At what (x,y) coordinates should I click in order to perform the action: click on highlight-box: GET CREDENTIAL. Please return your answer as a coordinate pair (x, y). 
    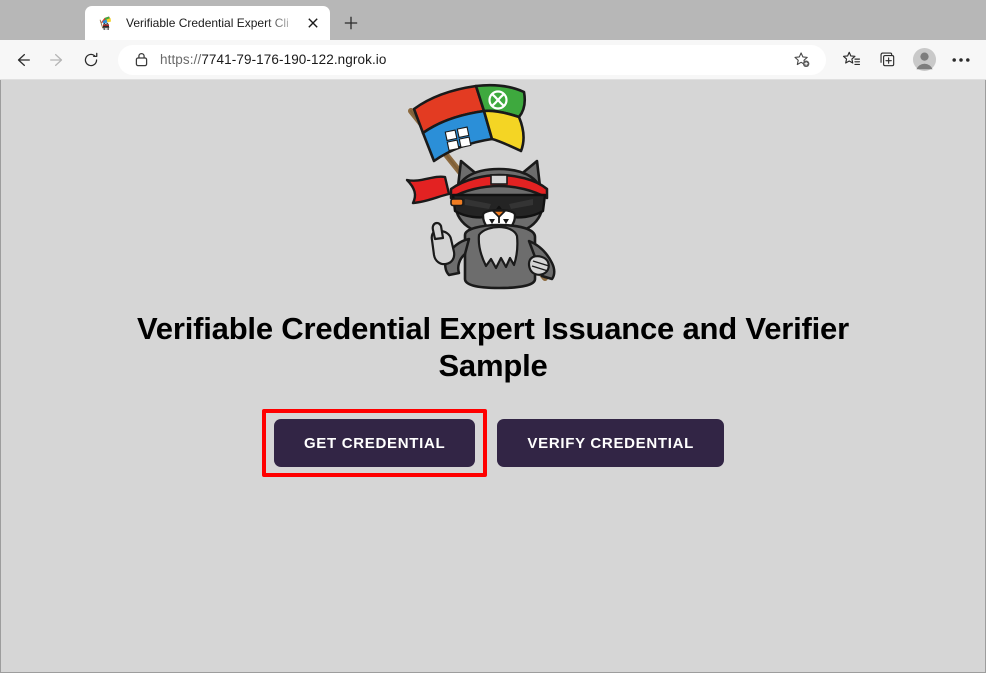
    Looking at the image, I should click on (374, 443).